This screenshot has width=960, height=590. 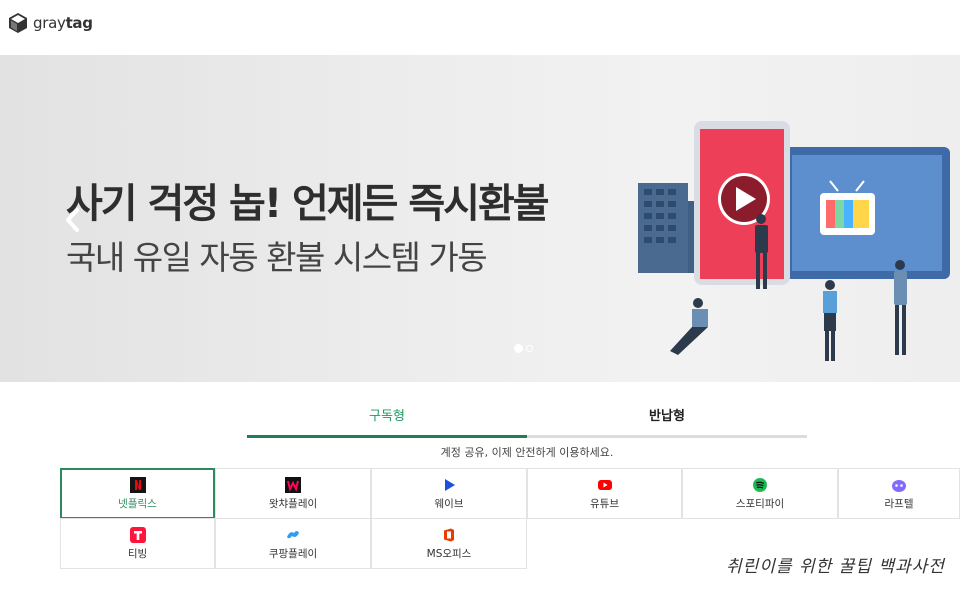 I want to click on slide-dot-active, so click(x=518, y=348).